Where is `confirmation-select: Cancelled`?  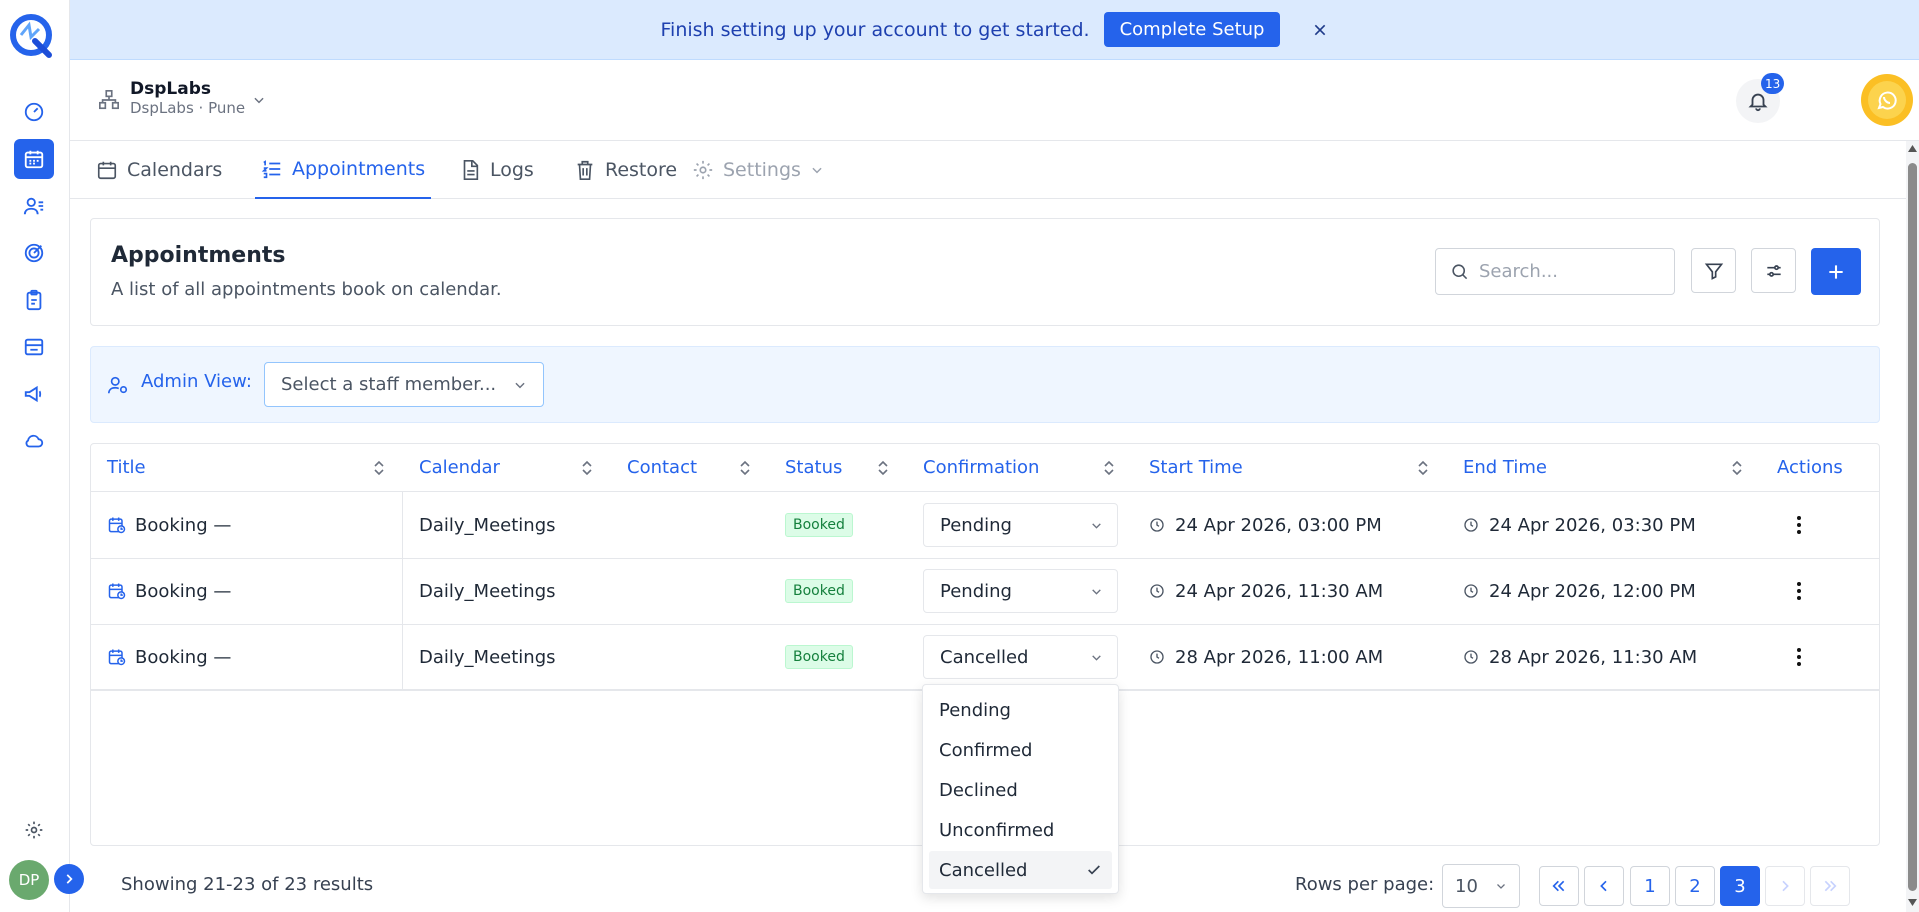
confirmation-select: Cancelled is located at coordinates (1020, 657).